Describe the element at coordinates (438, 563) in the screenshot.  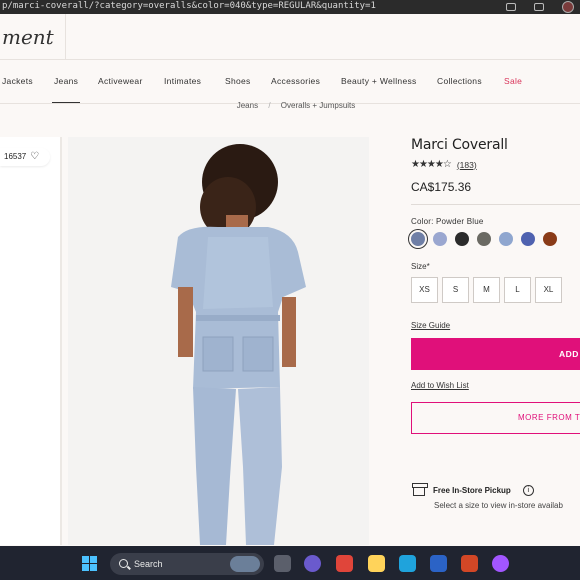
I see `word-app-icon` at that location.